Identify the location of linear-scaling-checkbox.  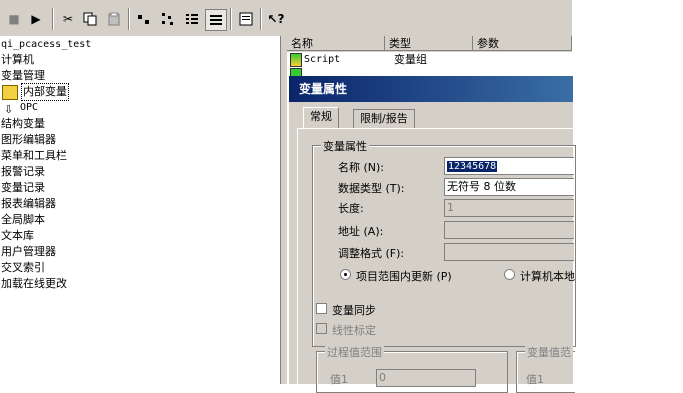
(321, 328).